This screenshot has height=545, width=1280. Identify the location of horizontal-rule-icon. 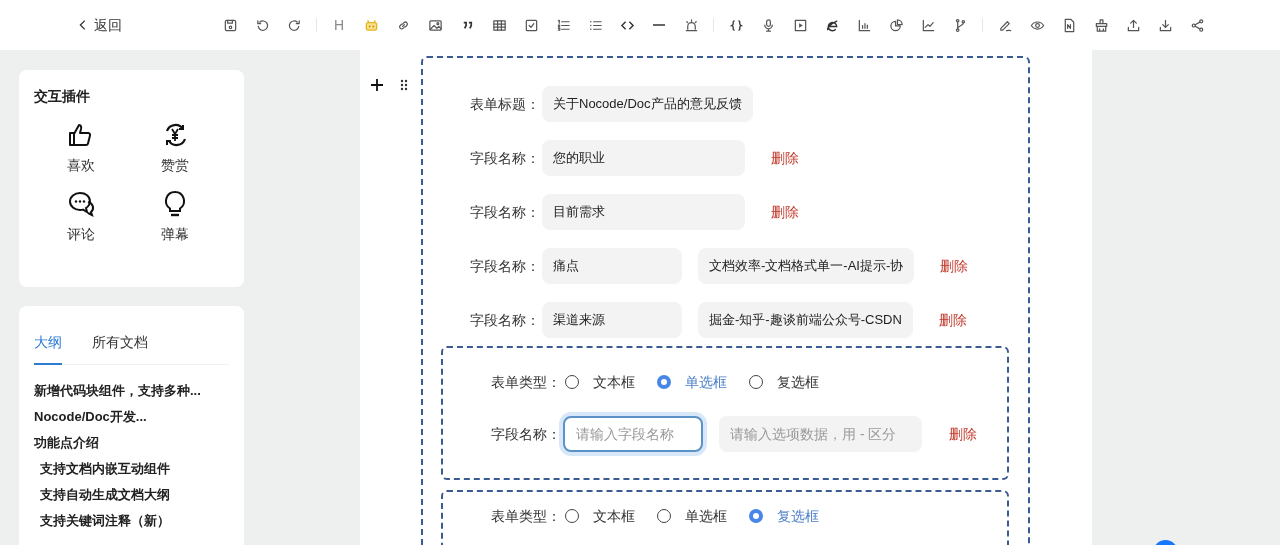
(659, 25).